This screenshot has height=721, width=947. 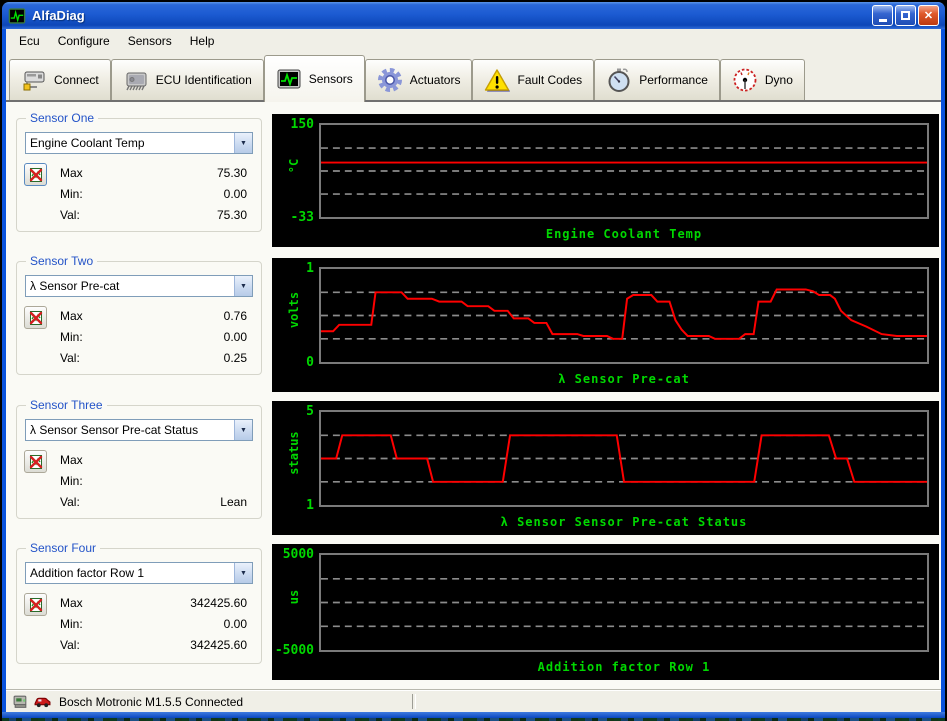 I want to click on sensor-four-select: Addition factor Row 1 ▼, so click(x=139, y=573).